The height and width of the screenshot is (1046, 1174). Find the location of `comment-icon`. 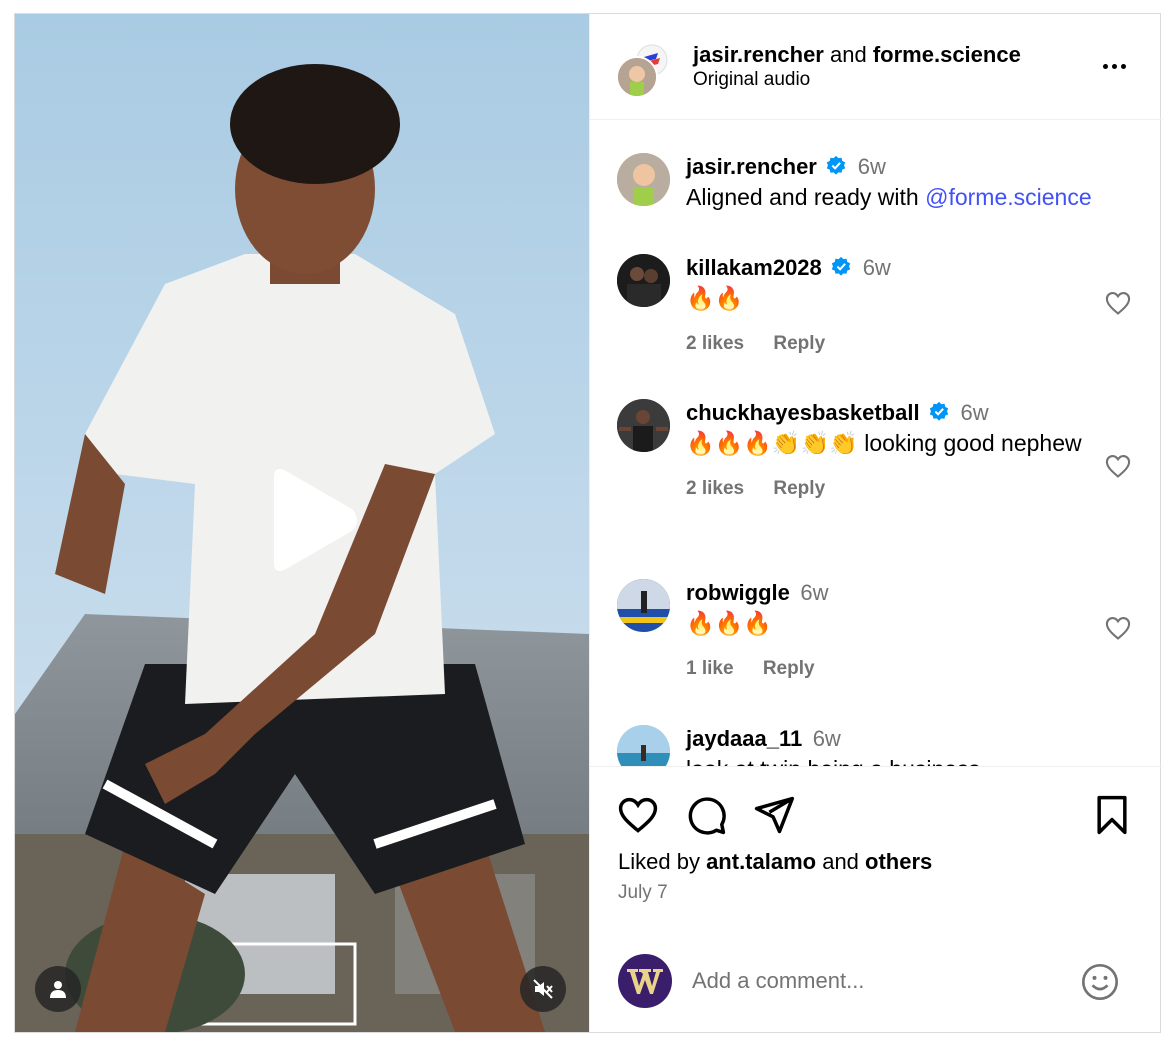

comment-icon is located at coordinates (706, 815).